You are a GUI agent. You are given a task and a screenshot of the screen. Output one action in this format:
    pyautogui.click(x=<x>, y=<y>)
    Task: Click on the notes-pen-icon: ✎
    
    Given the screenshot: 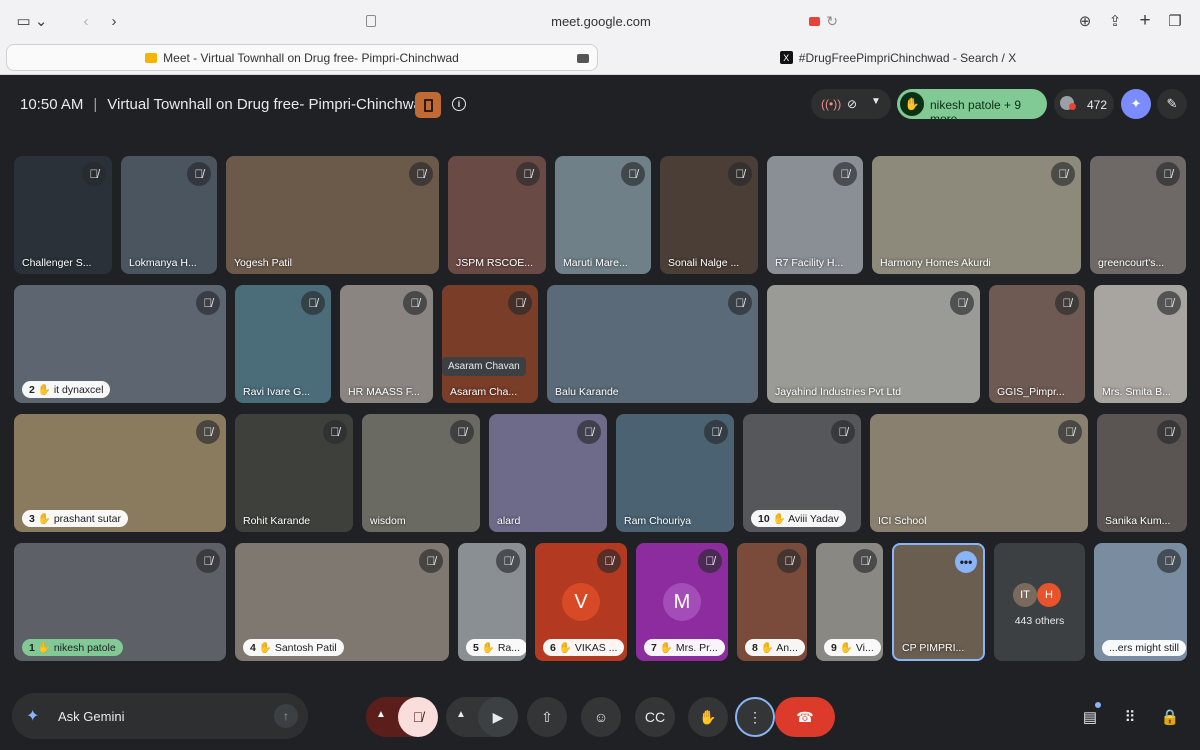 What is the action you would take?
    pyautogui.click(x=1172, y=104)
    